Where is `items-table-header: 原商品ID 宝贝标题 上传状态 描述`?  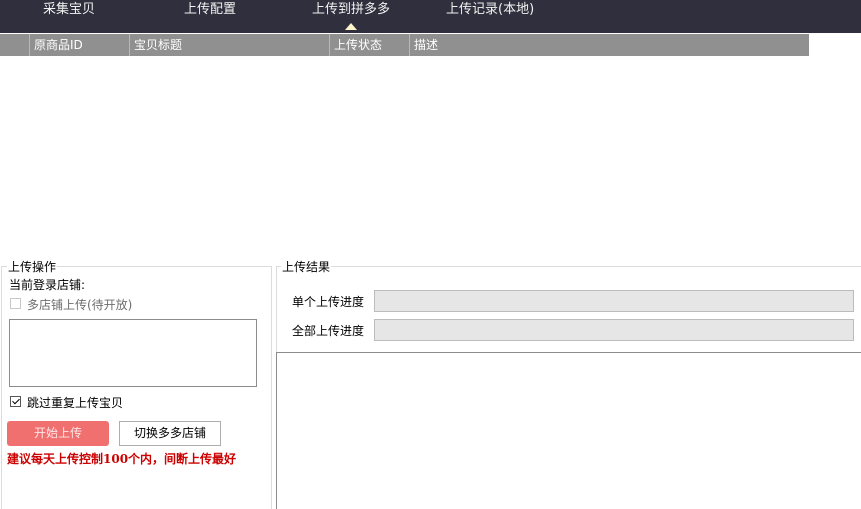
items-table-header: 原商品ID 宝贝标题 上传状态 描述 is located at coordinates (404, 45).